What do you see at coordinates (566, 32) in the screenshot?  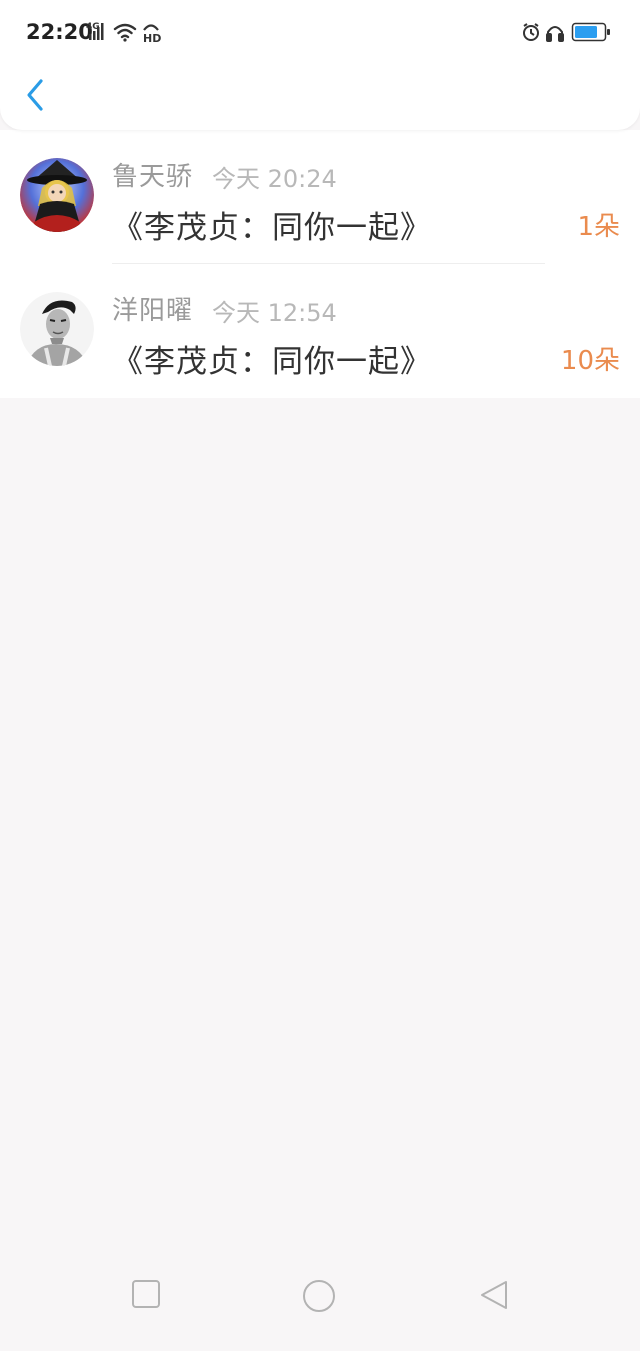 I see `status-right-icons` at bounding box center [566, 32].